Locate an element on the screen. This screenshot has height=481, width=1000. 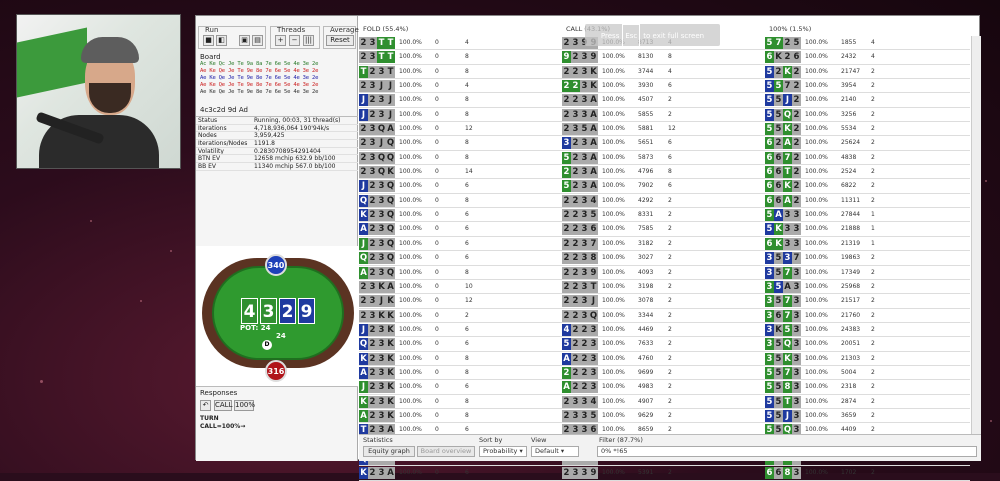
hand-row: 2 3 J J 100.0% 0 4 is located at coordinates (461, 86).